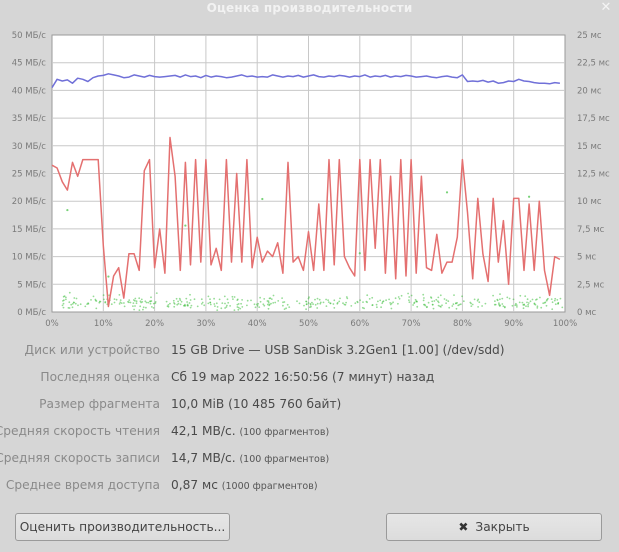  Describe the element at coordinates (411, 324) in the screenshot. I see `x-tick-label: 70%` at that location.